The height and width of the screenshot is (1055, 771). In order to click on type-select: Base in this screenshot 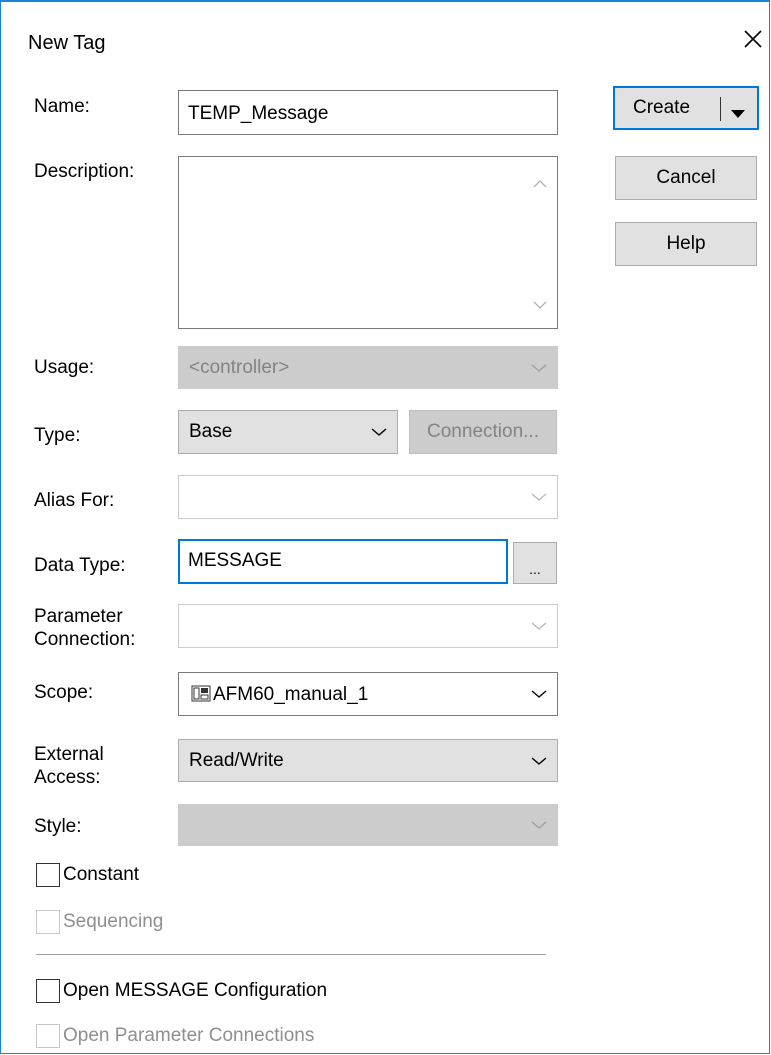, I will do `click(288, 432)`.